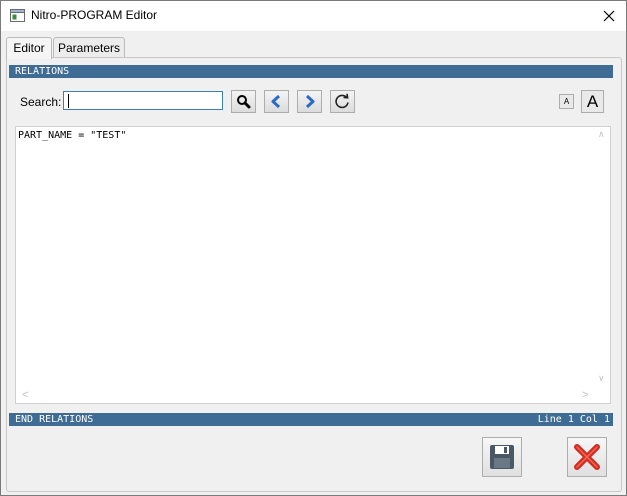  Describe the element at coordinates (68, 101) in the screenshot. I see `text-caret` at that location.